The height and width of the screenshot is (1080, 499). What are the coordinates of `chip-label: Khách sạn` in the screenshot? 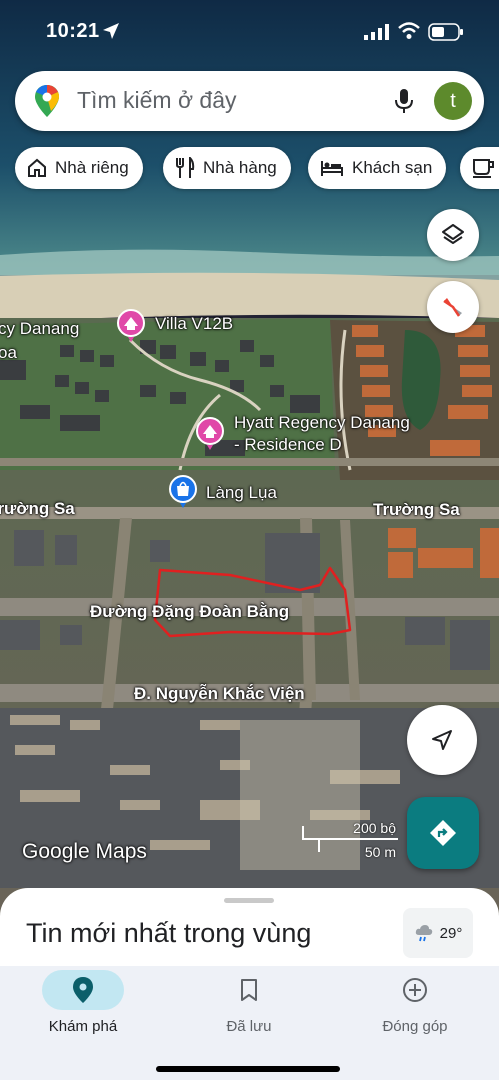 It's located at (392, 167).